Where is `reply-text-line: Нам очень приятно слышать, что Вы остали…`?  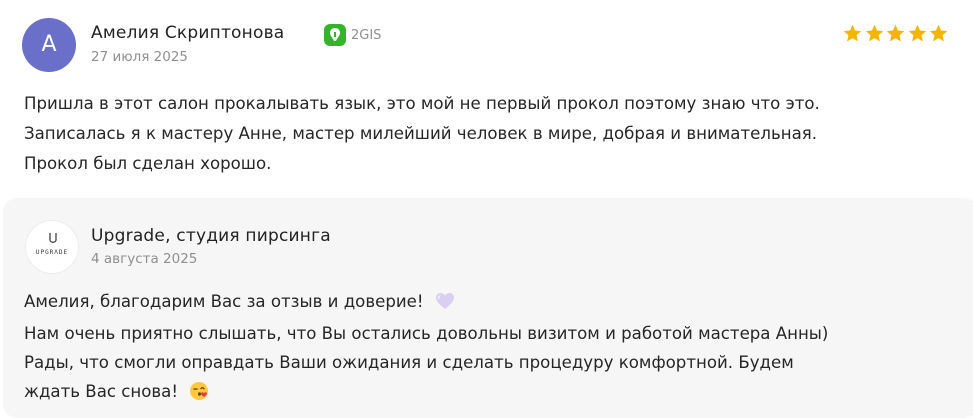
reply-text-line: Нам очень приятно слышать, что Вы остали… is located at coordinates (426, 333).